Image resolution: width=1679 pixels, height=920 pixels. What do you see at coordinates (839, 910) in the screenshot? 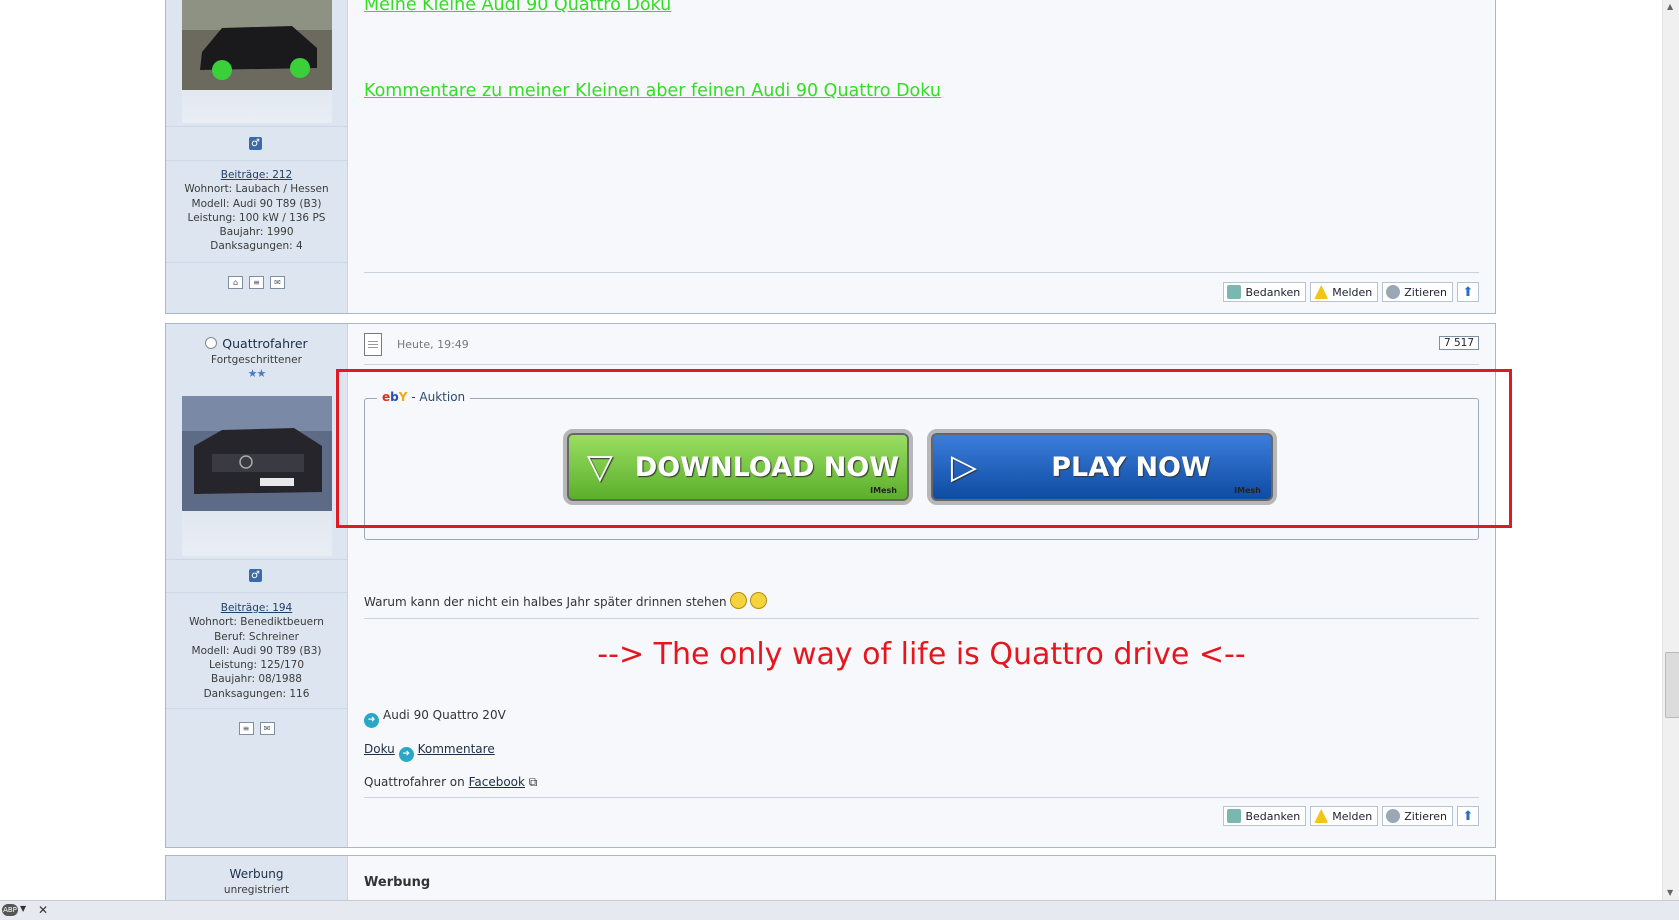
I see `browser-statusbar: ABP ▼ ✕` at bounding box center [839, 910].